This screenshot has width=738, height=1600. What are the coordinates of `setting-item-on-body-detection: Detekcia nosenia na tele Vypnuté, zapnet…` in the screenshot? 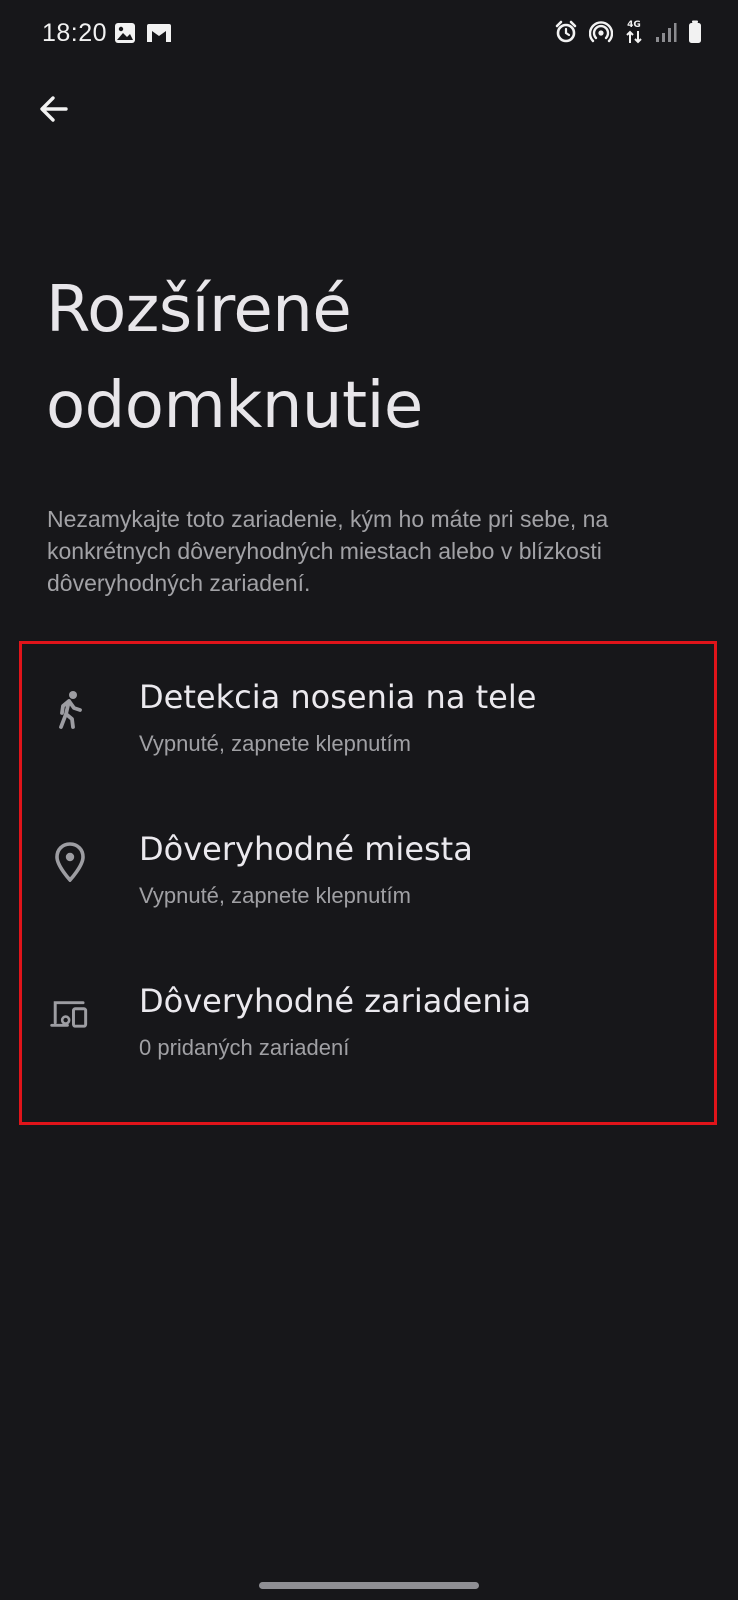 It's located at (368, 720).